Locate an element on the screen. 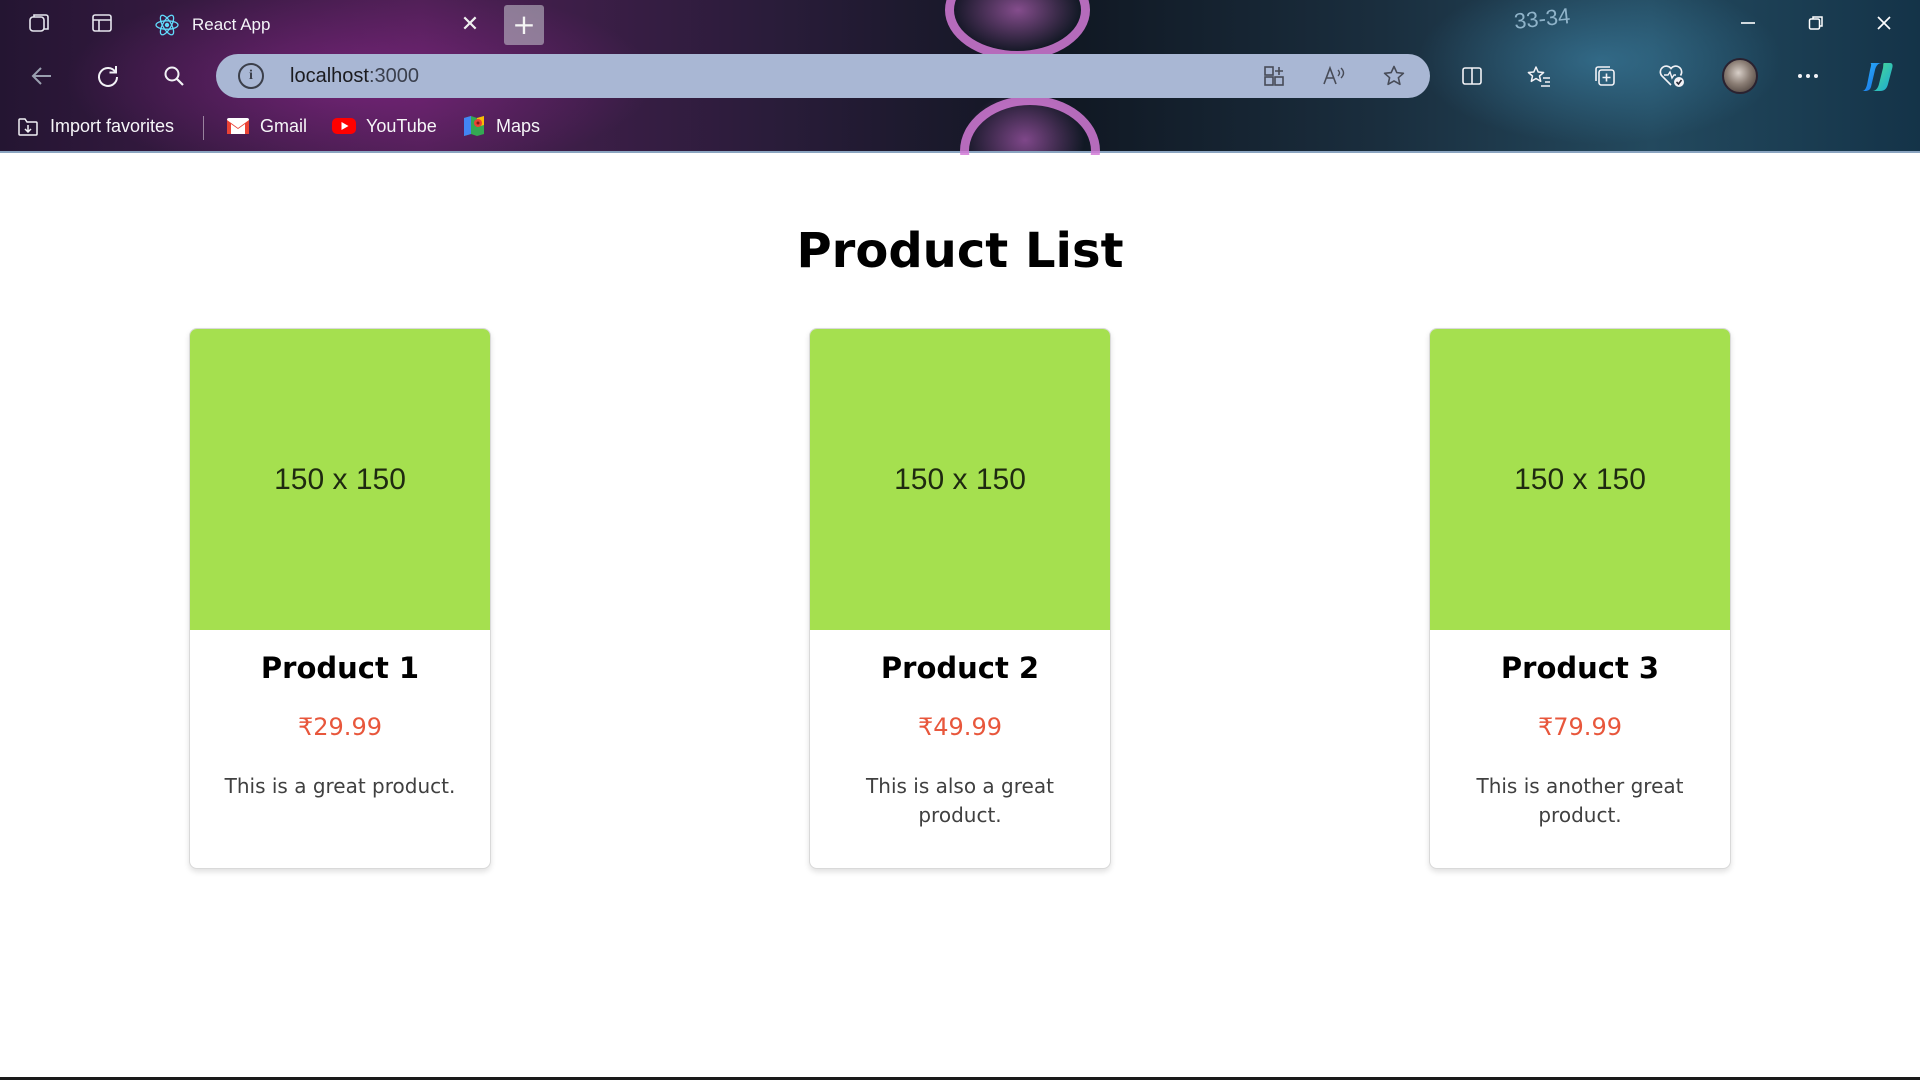 The width and height of the screenshot is (1920, 1080). bookmark-label: YouTube is located at coordinates (401, 125).